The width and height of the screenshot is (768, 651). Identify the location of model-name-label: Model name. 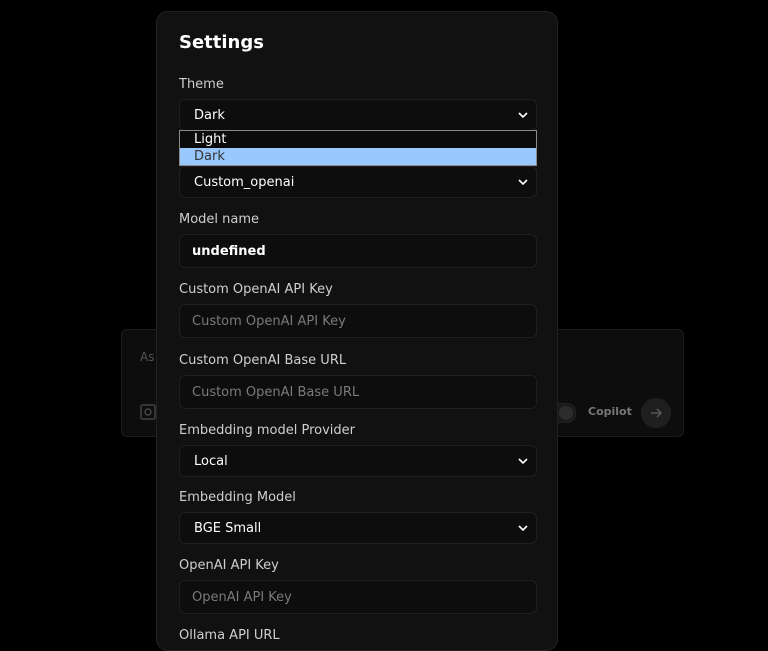
(219, 219).